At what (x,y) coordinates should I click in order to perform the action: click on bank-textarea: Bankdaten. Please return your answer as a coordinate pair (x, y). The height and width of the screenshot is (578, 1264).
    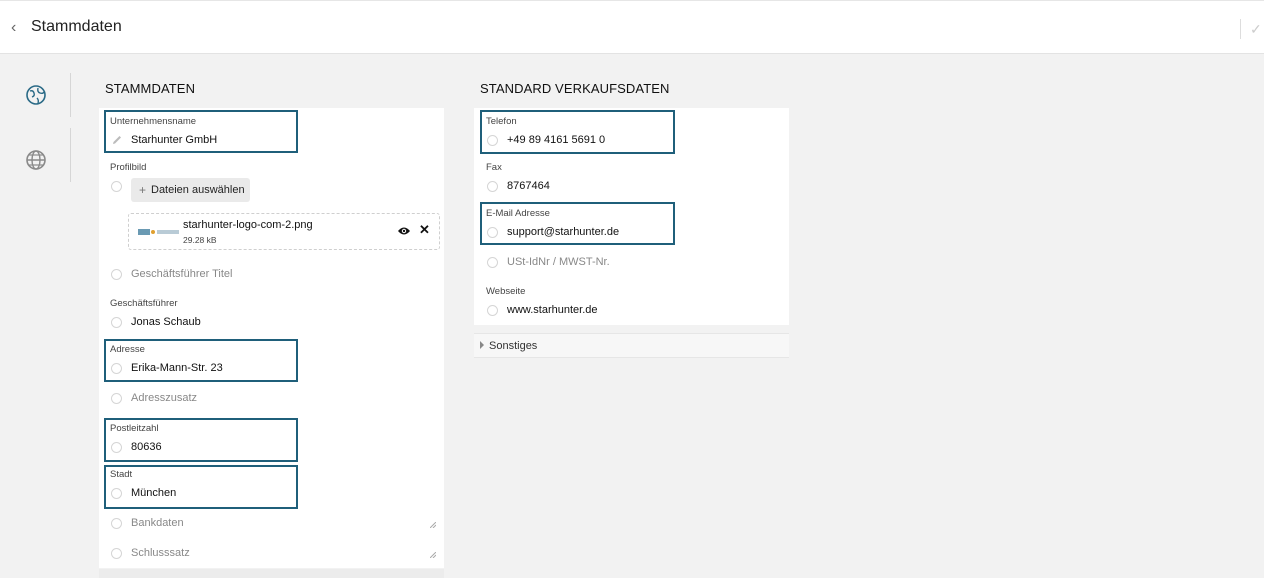
    Looking at the image, I should click on (157, 523).